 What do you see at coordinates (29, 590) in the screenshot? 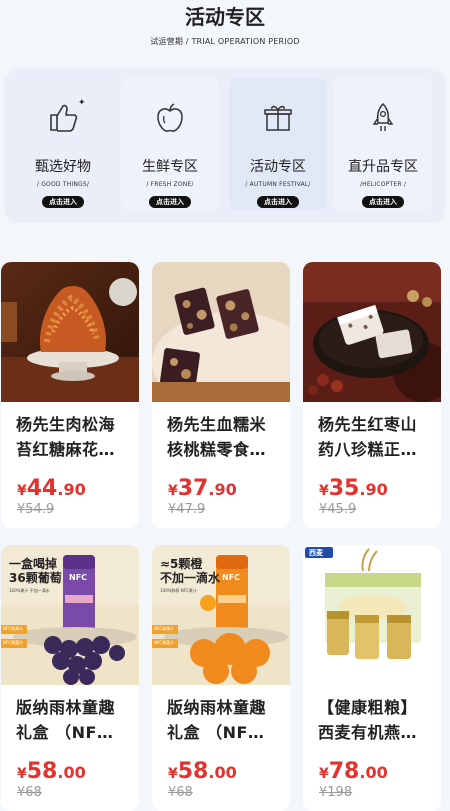
I see `promo-note: 100%果汁 不加一滴水` at bounding box center [29, 590].